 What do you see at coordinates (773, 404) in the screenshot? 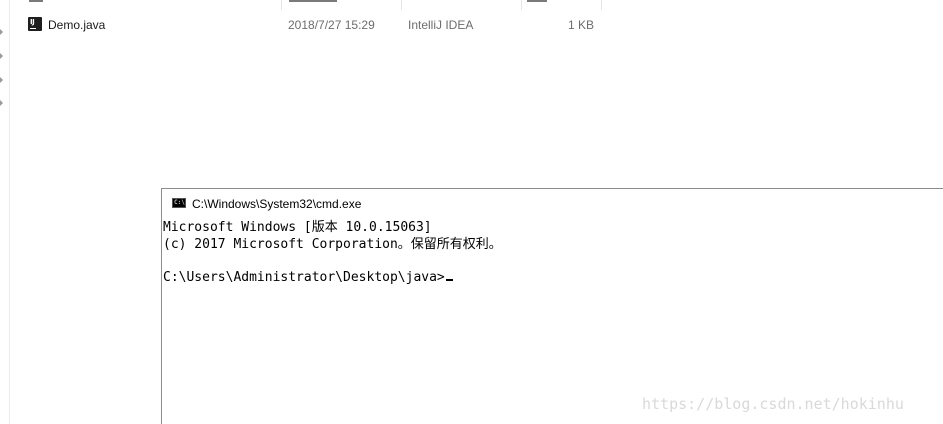
I see `watermark: https://blog.csdn.net/hokinhu` at bounding box center [773, 404].